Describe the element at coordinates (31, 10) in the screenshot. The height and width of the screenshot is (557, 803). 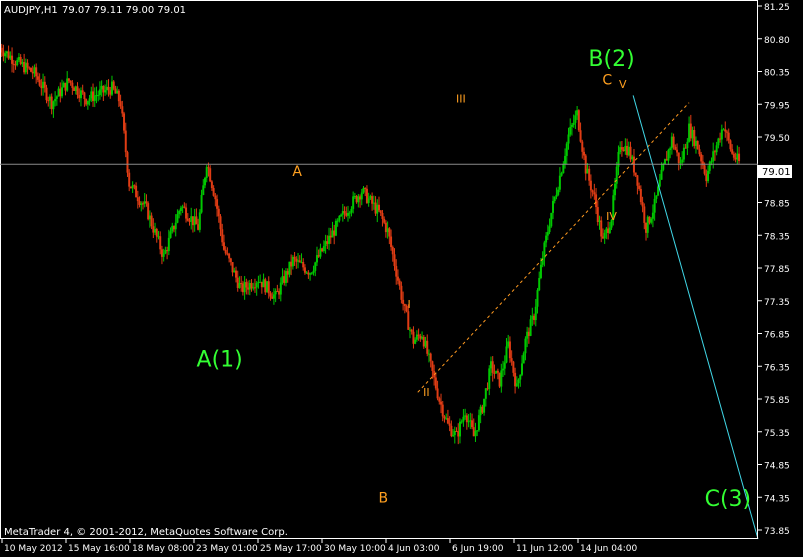
I see `symbol-label: AUDJPY,H1` at that location.